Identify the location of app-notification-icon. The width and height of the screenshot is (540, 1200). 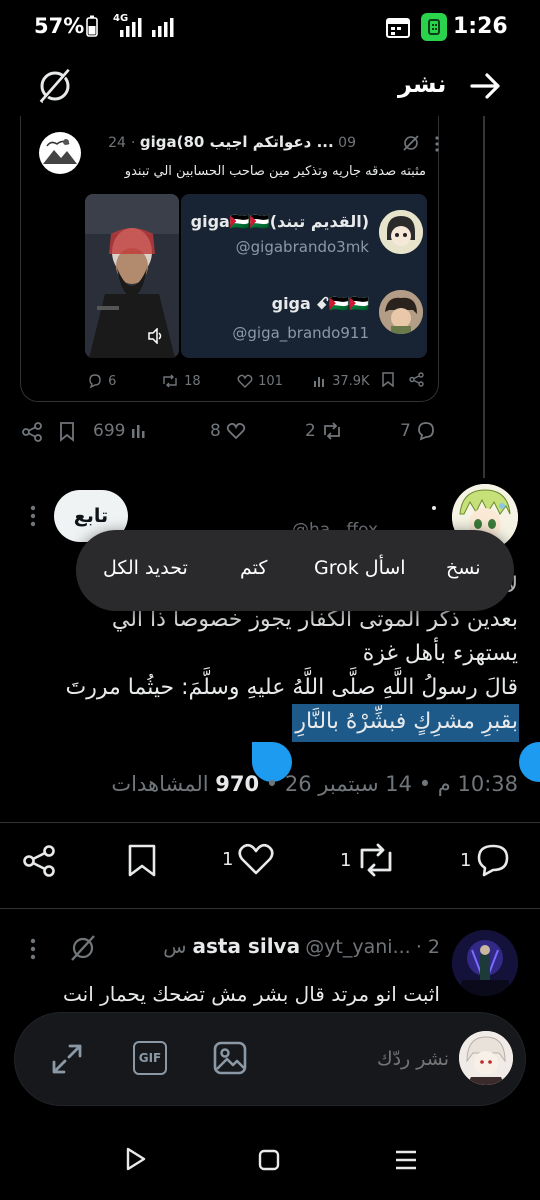
(434, 27).